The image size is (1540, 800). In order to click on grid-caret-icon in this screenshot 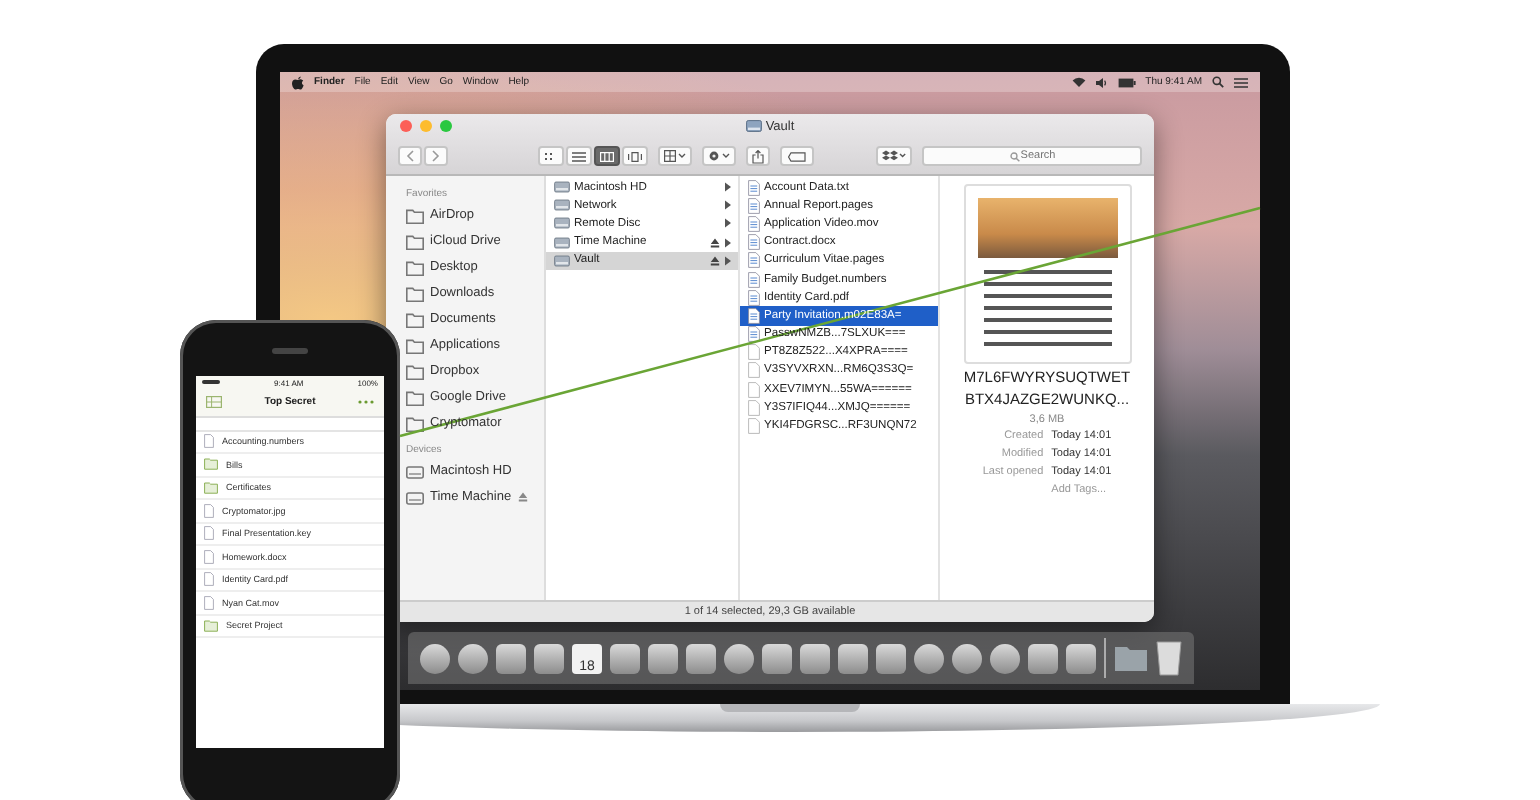, I will do `click(675, 156)`.